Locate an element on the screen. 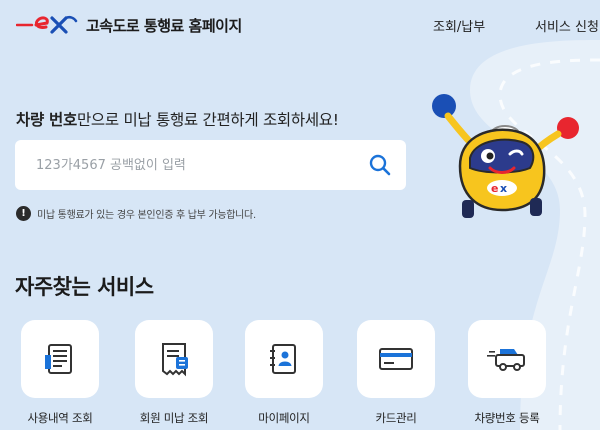 Image resolution: width=600 pixels, height=430 pixels. hero-headline: 차량 번호만으로 미납 통행료 간편하게 조회하세요! is located at coordinates (177, 119).